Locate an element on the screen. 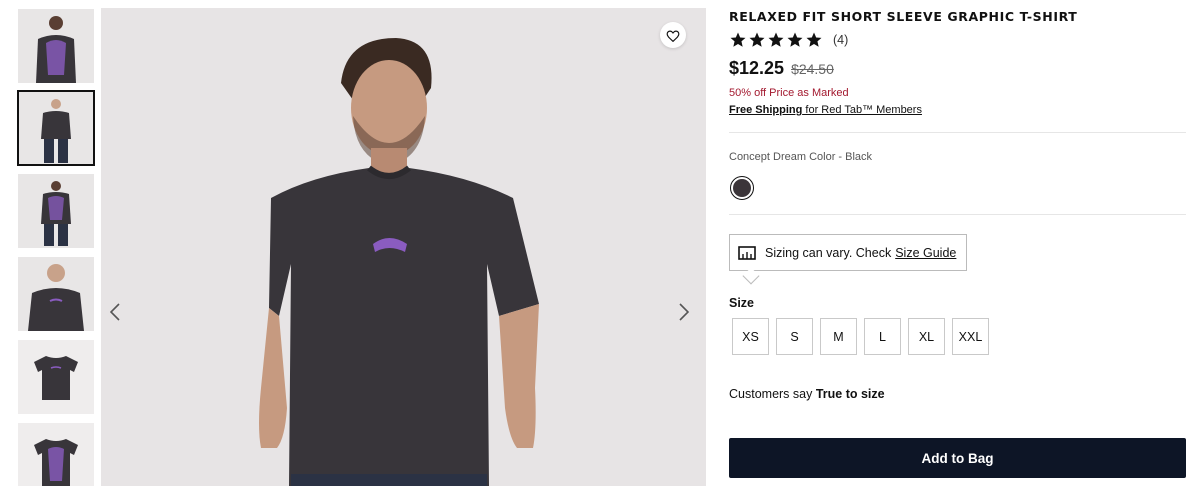 The image size is (1200, 486). review-count: (4) is located at coordinates (840, 40).